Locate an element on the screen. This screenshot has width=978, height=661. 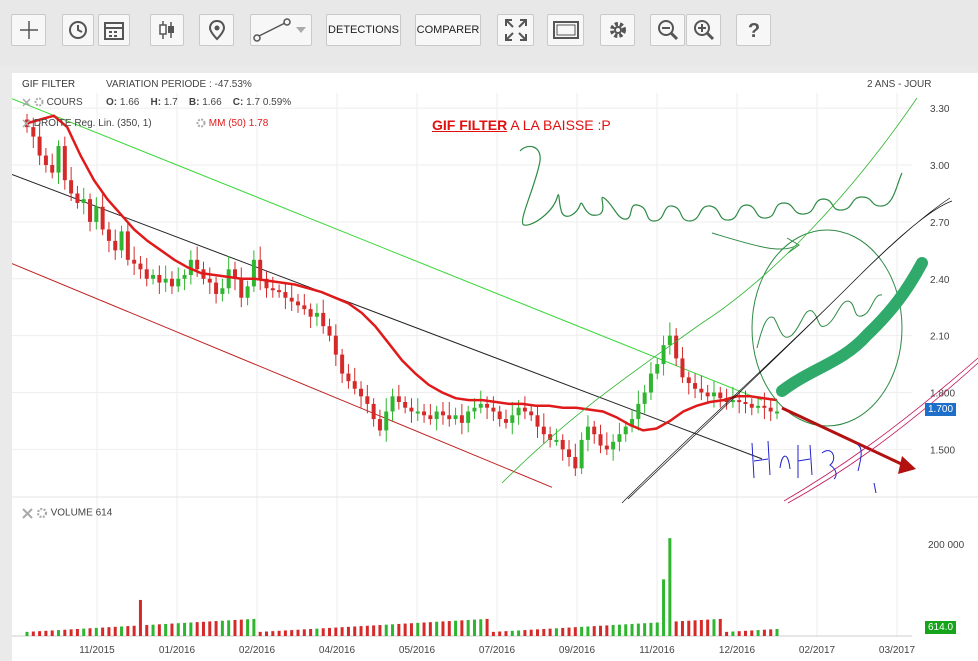
comparer-button: COMPARER is located at coordinates (448, 30).